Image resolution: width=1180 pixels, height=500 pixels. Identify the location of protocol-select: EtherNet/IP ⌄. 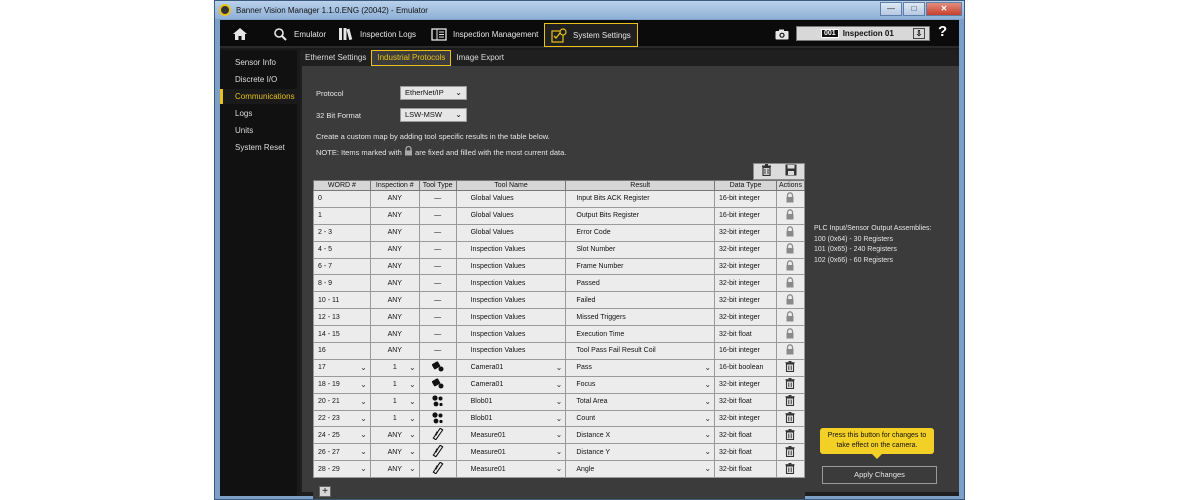
(433, 93).